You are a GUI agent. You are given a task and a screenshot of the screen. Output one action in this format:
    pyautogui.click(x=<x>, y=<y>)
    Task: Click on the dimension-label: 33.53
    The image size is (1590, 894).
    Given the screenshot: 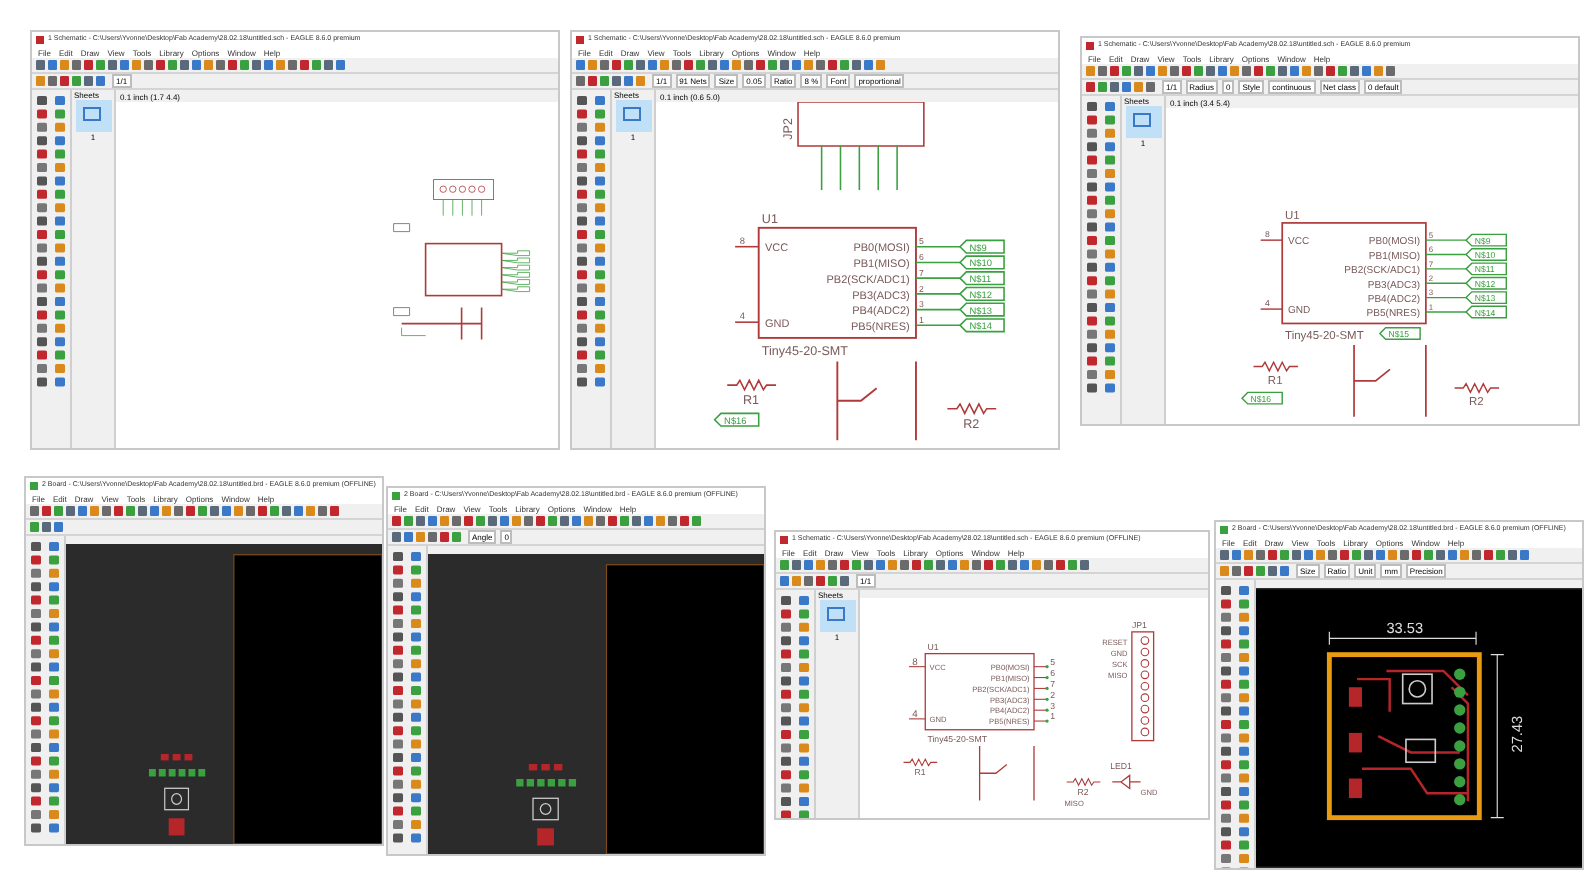 What is the action you would take?
    pyautogui.click(x=1405, y=628)
    